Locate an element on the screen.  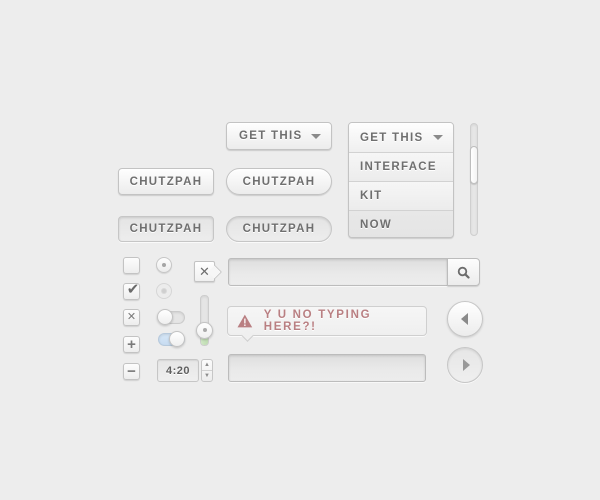
alert-tail is located at coordinates (247, 335).